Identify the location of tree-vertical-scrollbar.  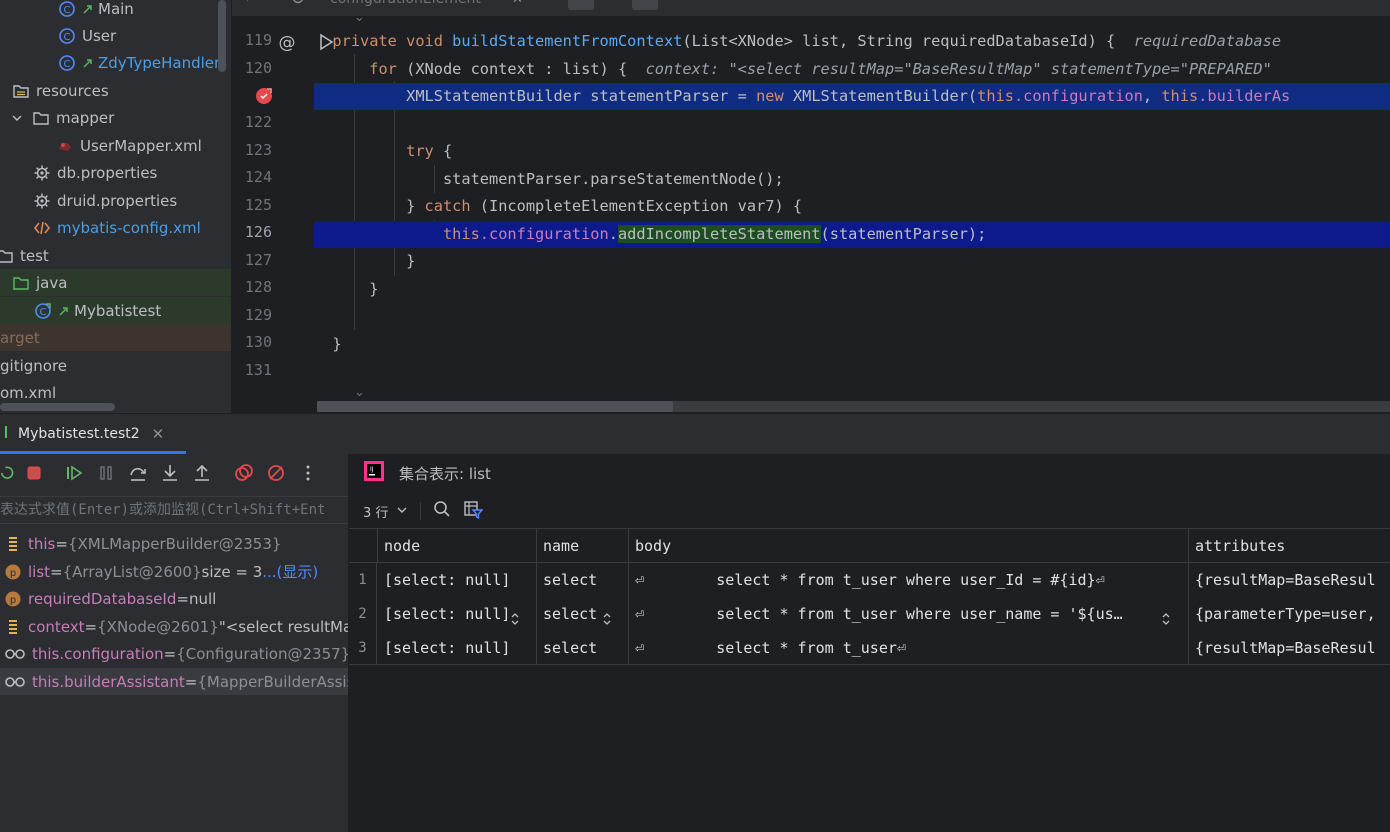
(222, 36).